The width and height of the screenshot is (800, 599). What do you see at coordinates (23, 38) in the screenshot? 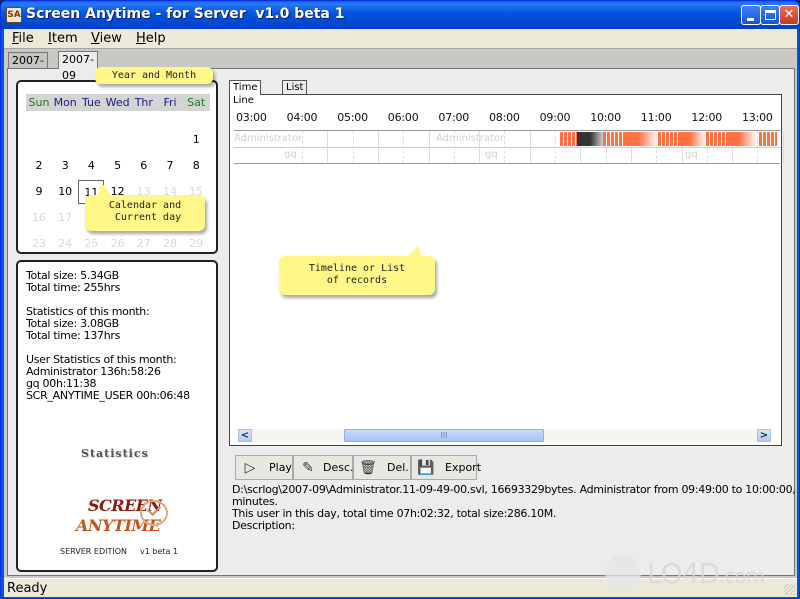
I see `menu-file: File` at bounding box center [23, 38].